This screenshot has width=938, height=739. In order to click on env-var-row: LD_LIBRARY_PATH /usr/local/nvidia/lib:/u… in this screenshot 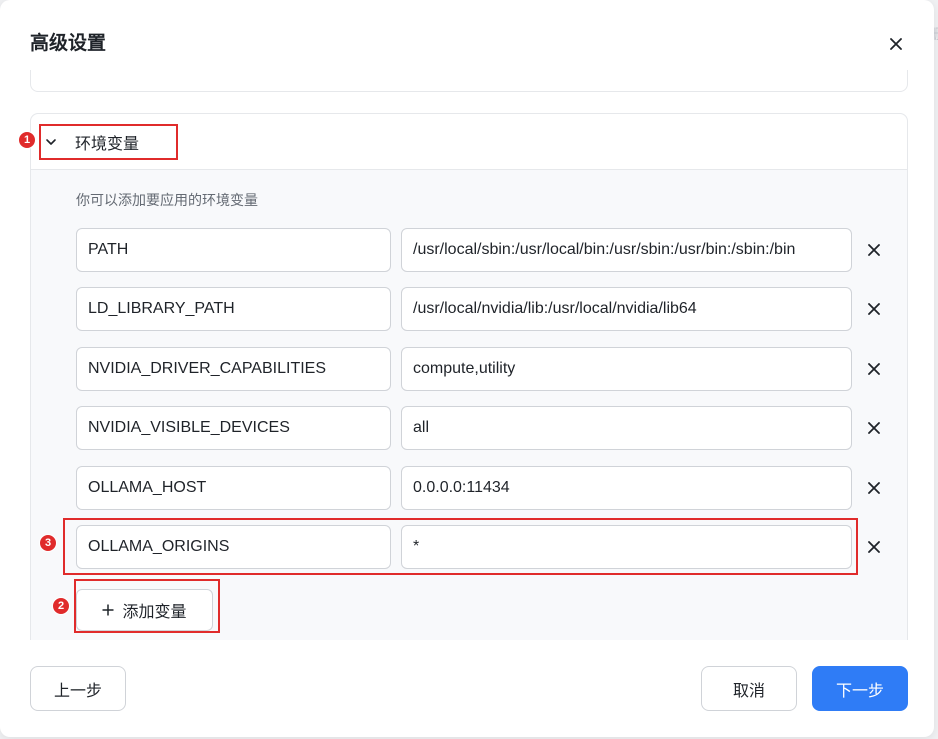, I will do `click(486, 309)`.